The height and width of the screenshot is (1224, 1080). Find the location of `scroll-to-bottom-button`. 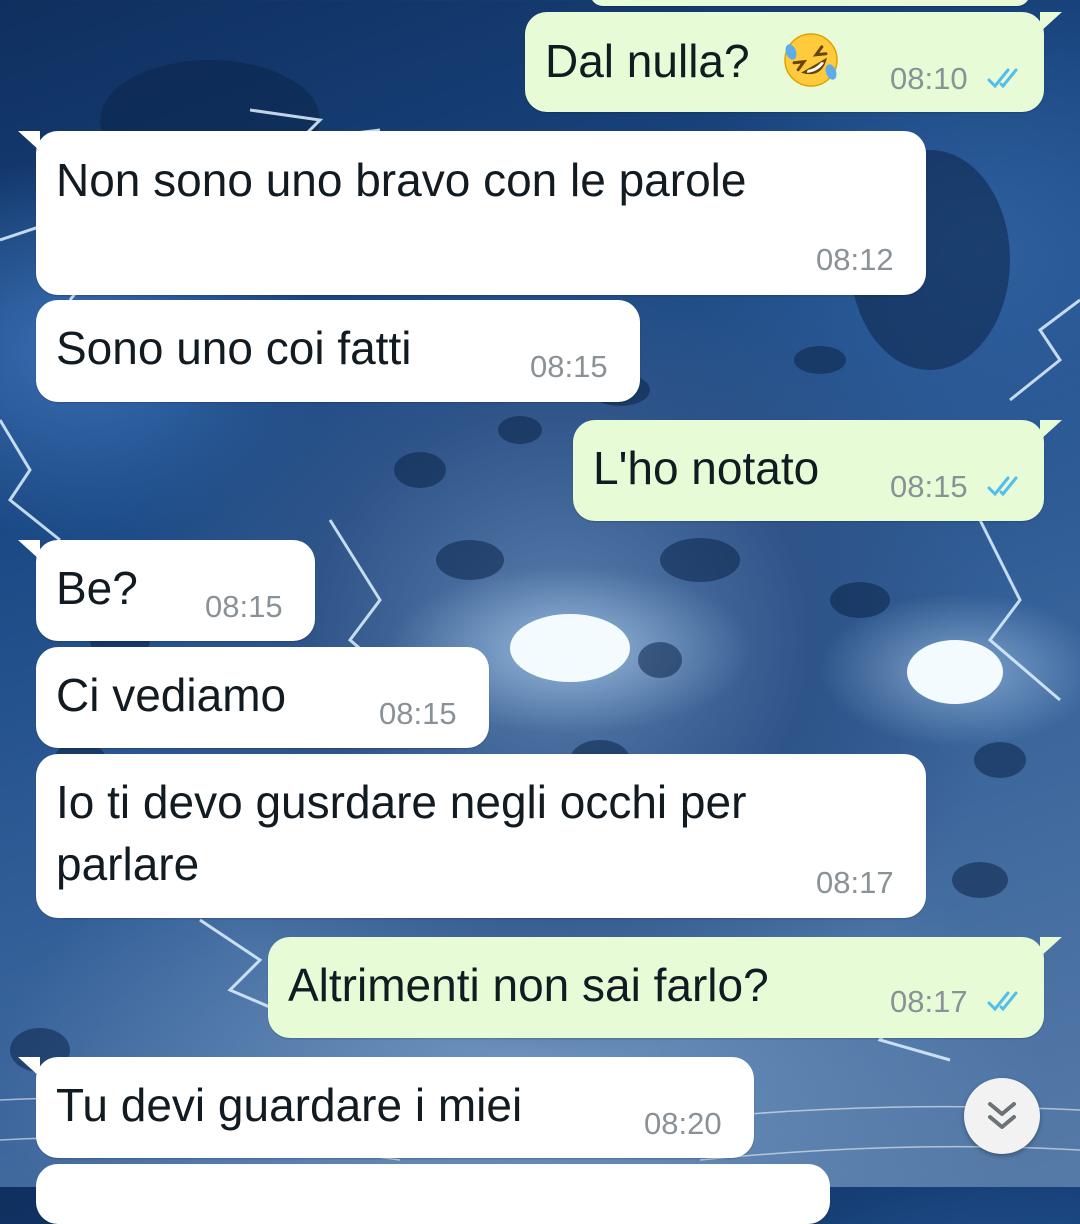

scroll-to-bottom-button is located at coordinates (1002, 1116).